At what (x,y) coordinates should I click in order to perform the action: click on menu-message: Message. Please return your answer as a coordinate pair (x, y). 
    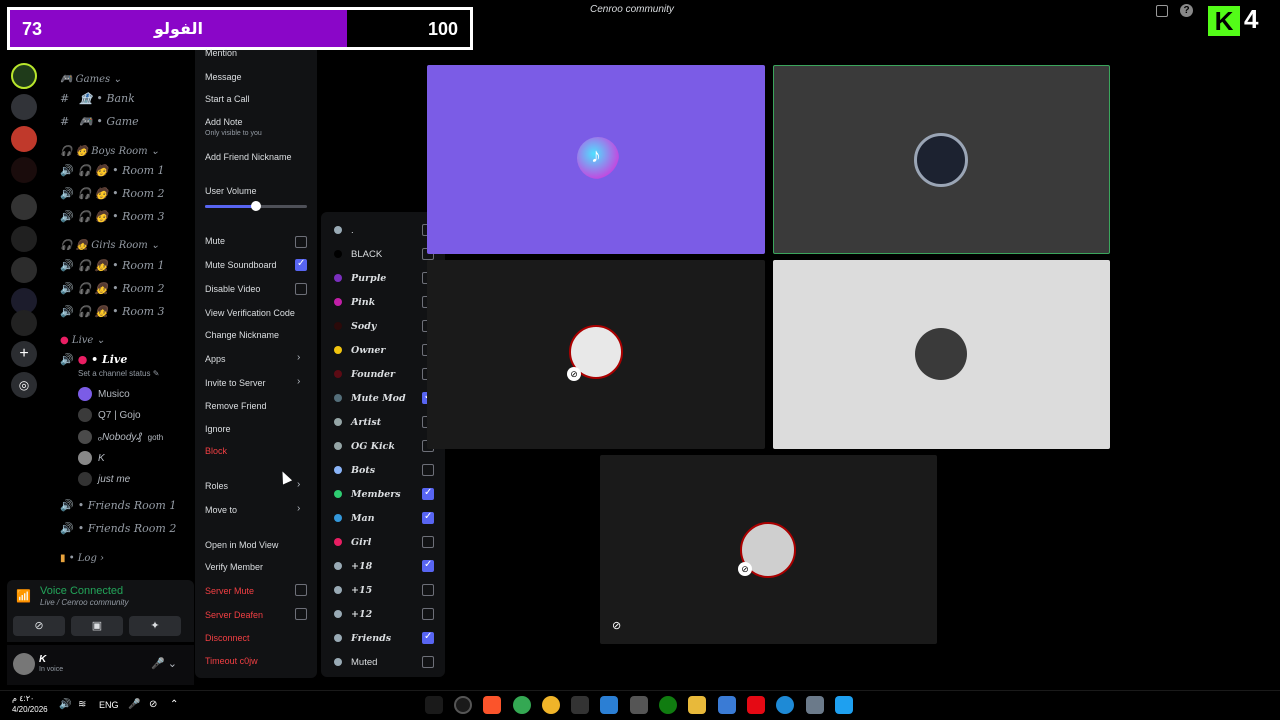
    Looking at the image, I should click on (223, 77).